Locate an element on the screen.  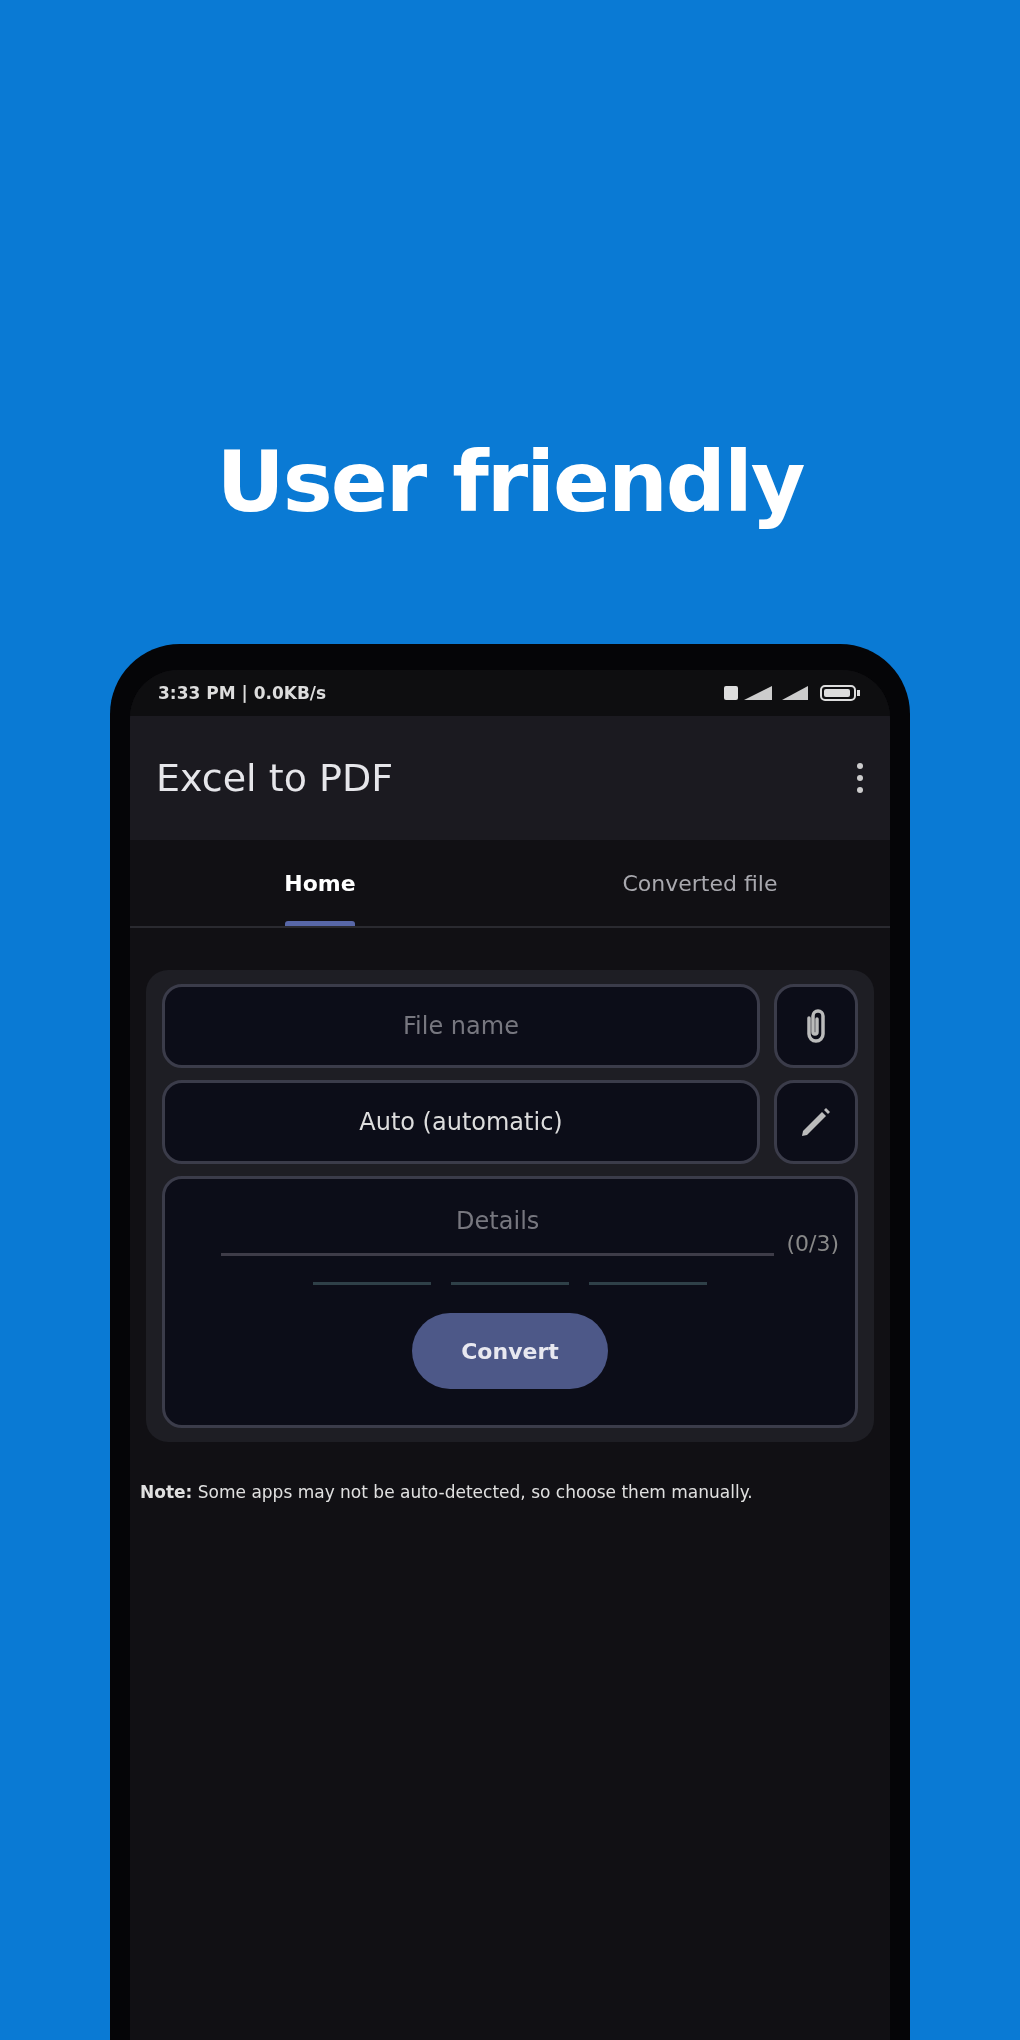
attach-button is located at coordinates (816, 1026).